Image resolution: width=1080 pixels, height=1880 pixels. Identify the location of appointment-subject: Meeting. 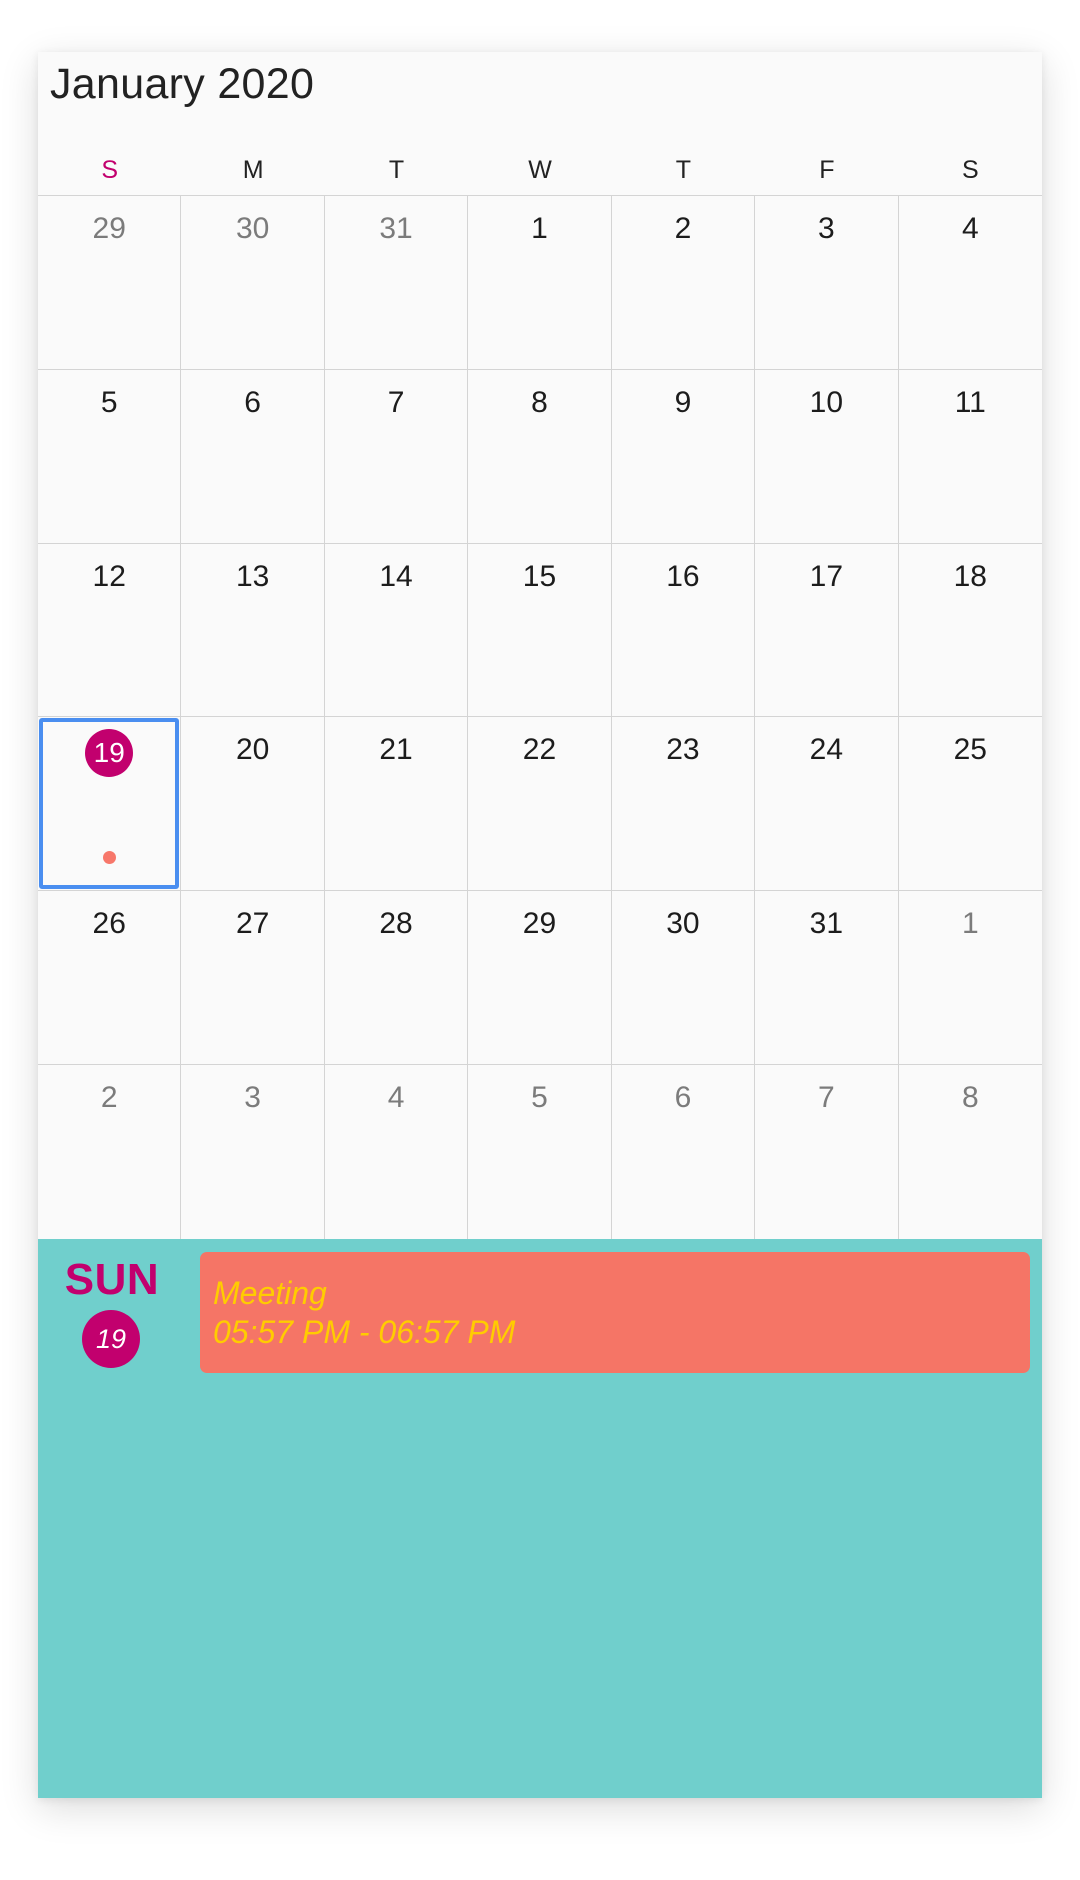
(270, 1293).